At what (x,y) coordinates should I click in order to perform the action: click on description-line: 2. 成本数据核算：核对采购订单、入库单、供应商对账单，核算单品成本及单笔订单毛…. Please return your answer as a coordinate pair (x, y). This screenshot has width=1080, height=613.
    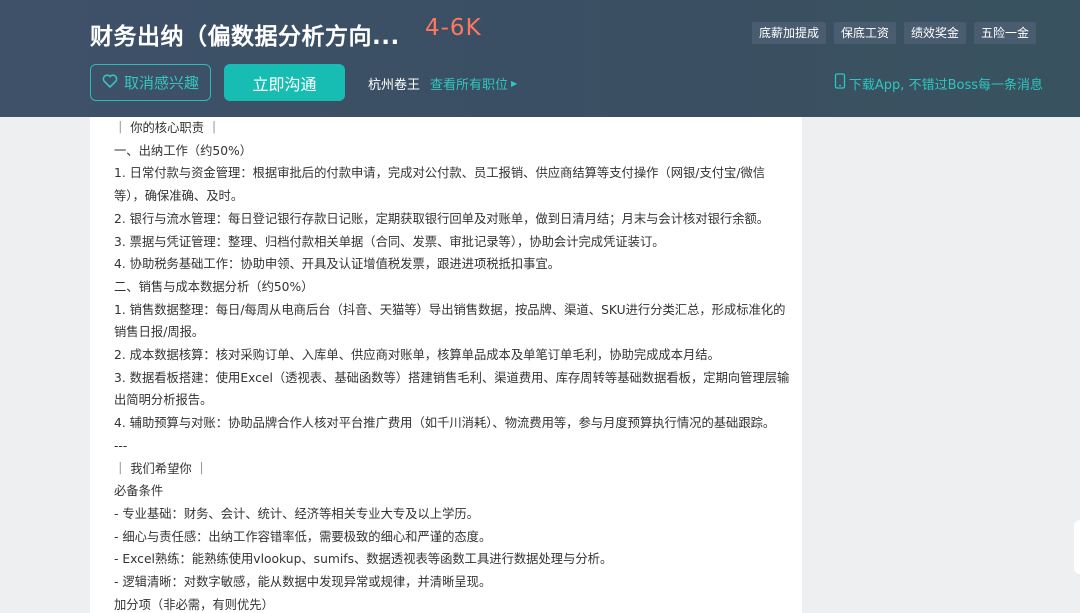
    Looking at the image, I should click on (417, 355).